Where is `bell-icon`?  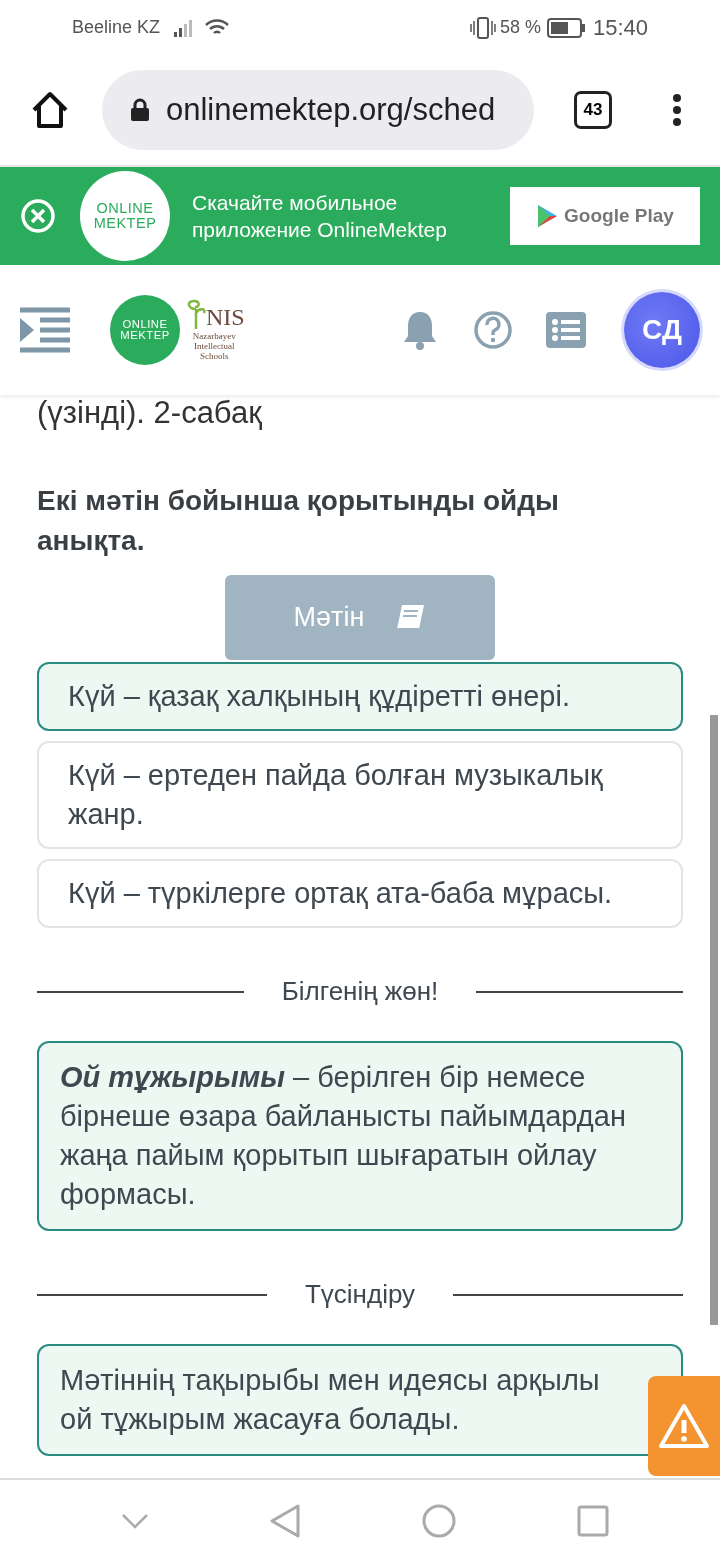
bell-icon is located at coordinates (420, 330).